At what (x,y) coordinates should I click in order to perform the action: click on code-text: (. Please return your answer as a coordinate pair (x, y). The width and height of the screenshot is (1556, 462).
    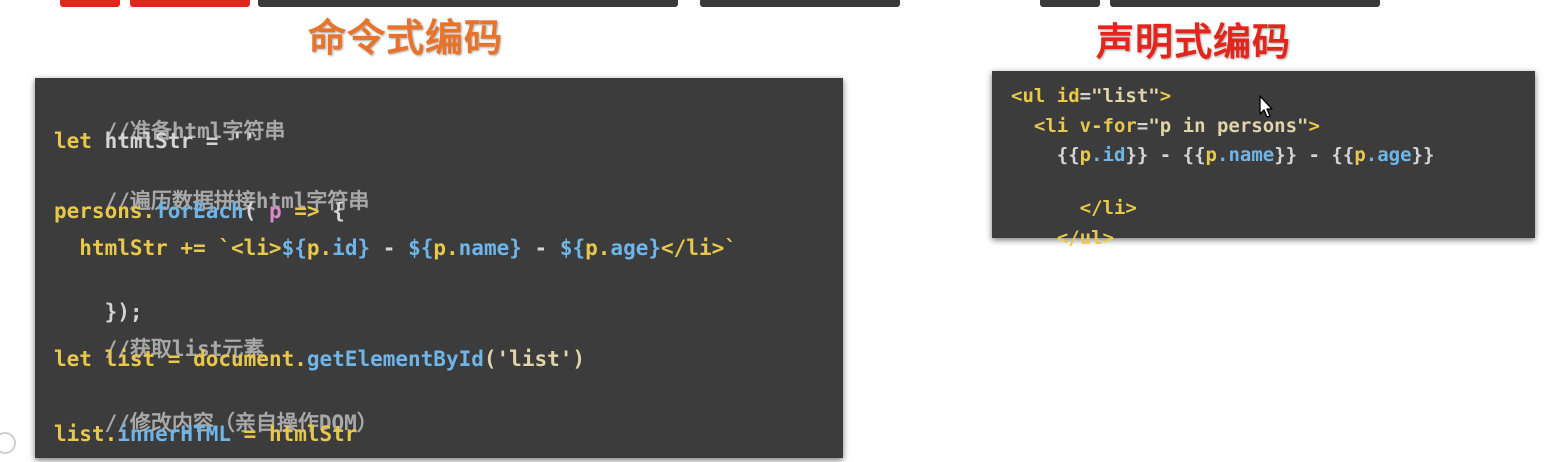
    Looking at the image, I should click on (256, 211).